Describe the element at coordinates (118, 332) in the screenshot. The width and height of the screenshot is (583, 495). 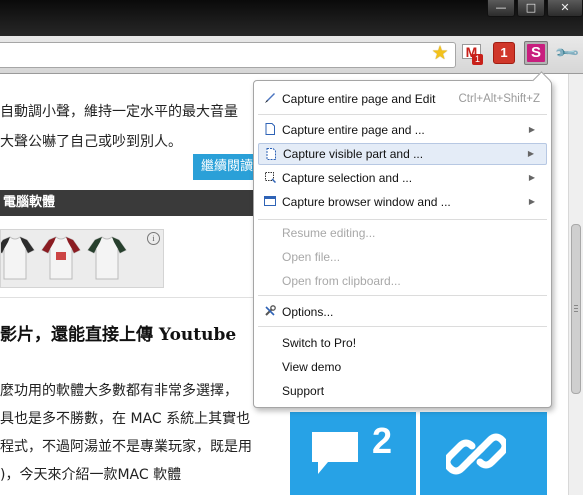
I see `post-title: 影片，還能直接上傳 Youtube` at that location.